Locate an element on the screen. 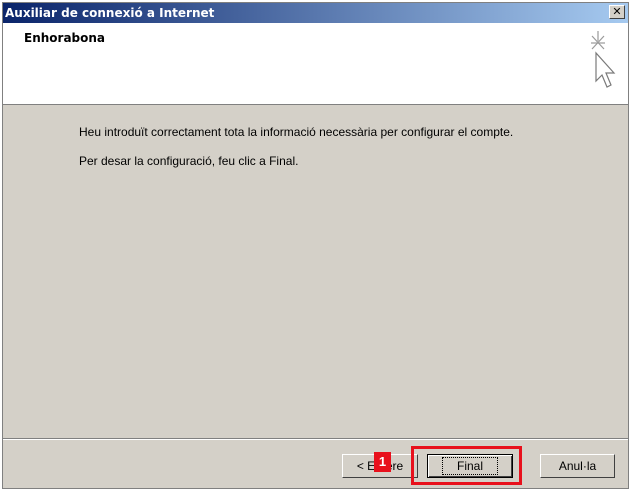 The width and height of the screenshot is (631, 491). wizard-cursor-icon is located at coordinates (603, 59).